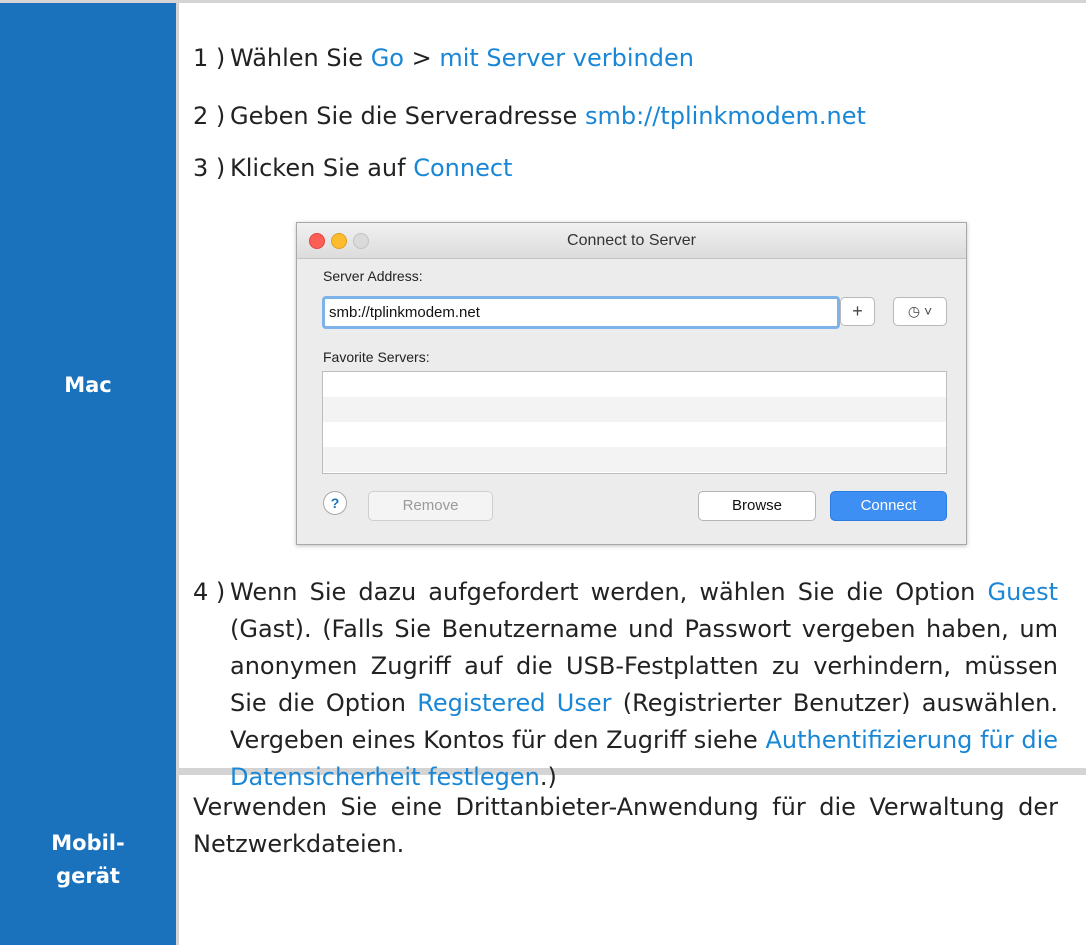 The width and height of the screenshot is (1086, 945). I want to click on dialog-title: Connect to Server, so click(631, 240).